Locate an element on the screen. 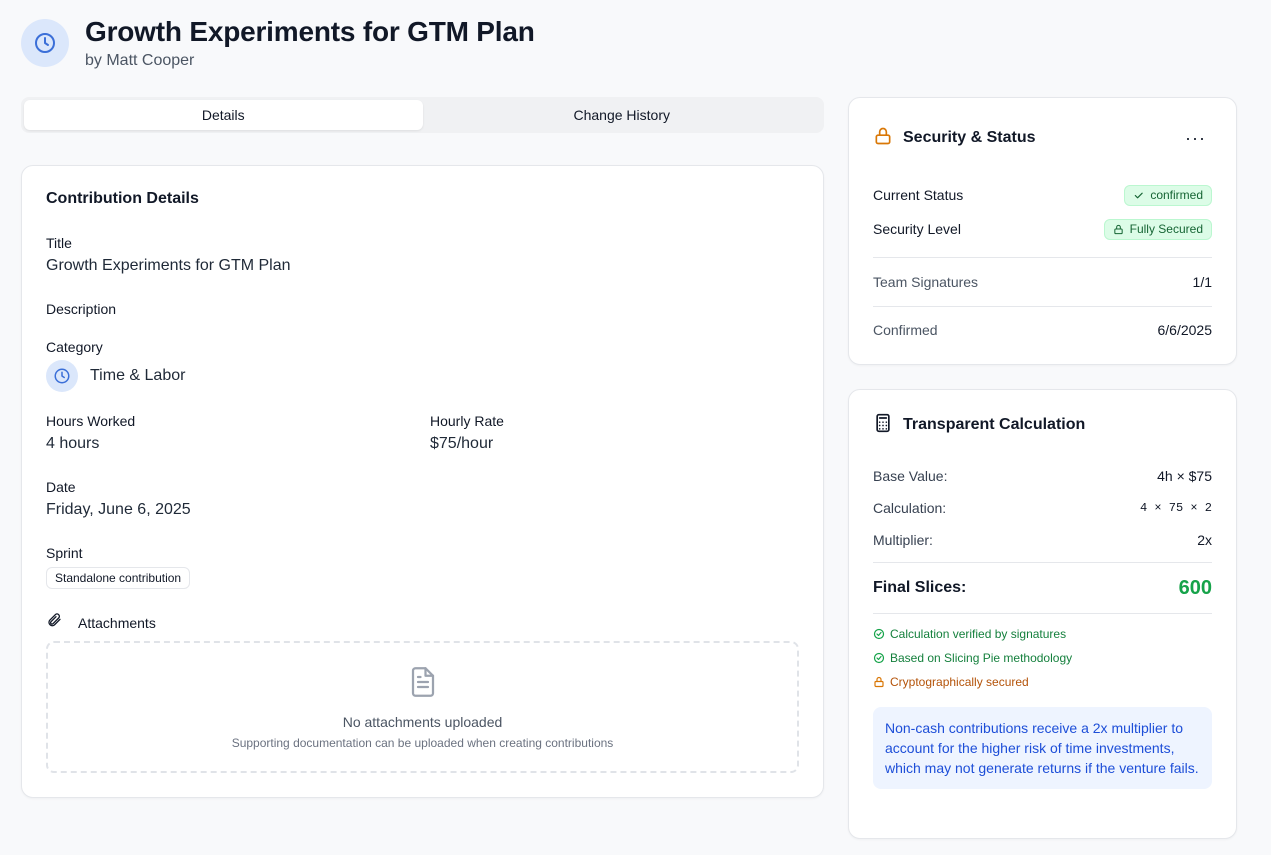 The image size is (1271, 855). hours-label: Hours Worked is located at coordinates (91, 421).